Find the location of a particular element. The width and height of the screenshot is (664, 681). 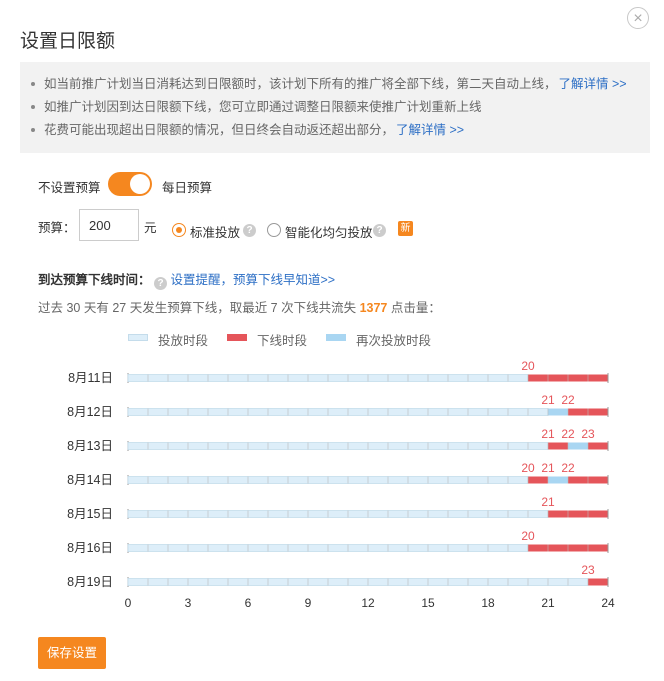

notice-item: 花费可能出现超出日限额的情况，但日终会自动返还超出部分， 了解详情 >> is located at coordinates (340, 131).